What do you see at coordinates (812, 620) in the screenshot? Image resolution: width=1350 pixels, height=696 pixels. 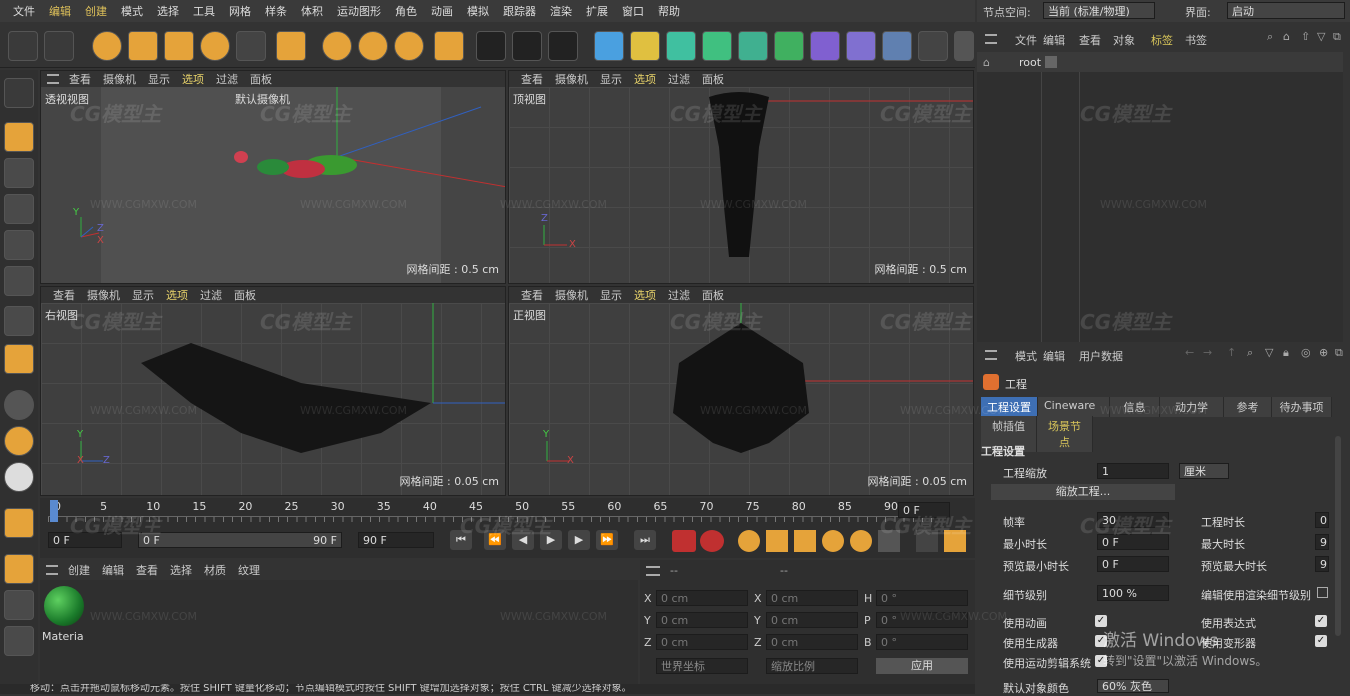 I see `size-y-field: 0 cm` at bounding box center [812, 620].